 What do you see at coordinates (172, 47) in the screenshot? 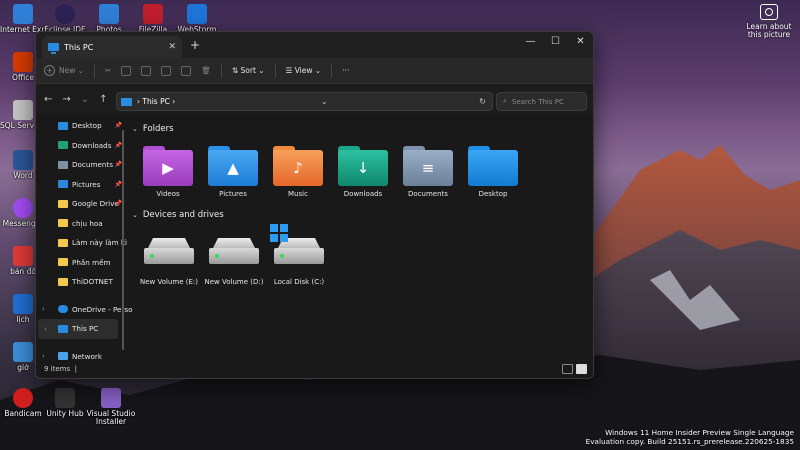
I see `close-tab-icon: ✕` at bounding box center [172, 47].